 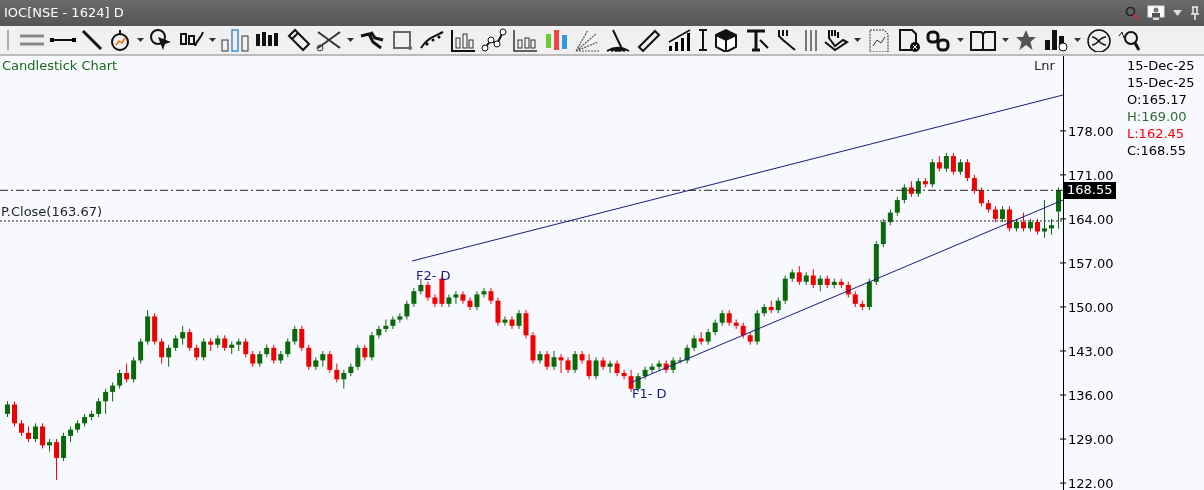 I want to click on price-axis-label: 143.00, so click(x=1091, y=351).